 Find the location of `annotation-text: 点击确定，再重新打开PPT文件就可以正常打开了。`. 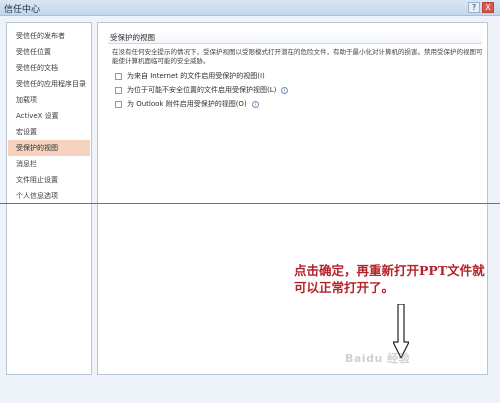

annotation-text: 点击确定，再重新打开PPT文件就可以正常打开了。 is located at coordinates (389, 279).